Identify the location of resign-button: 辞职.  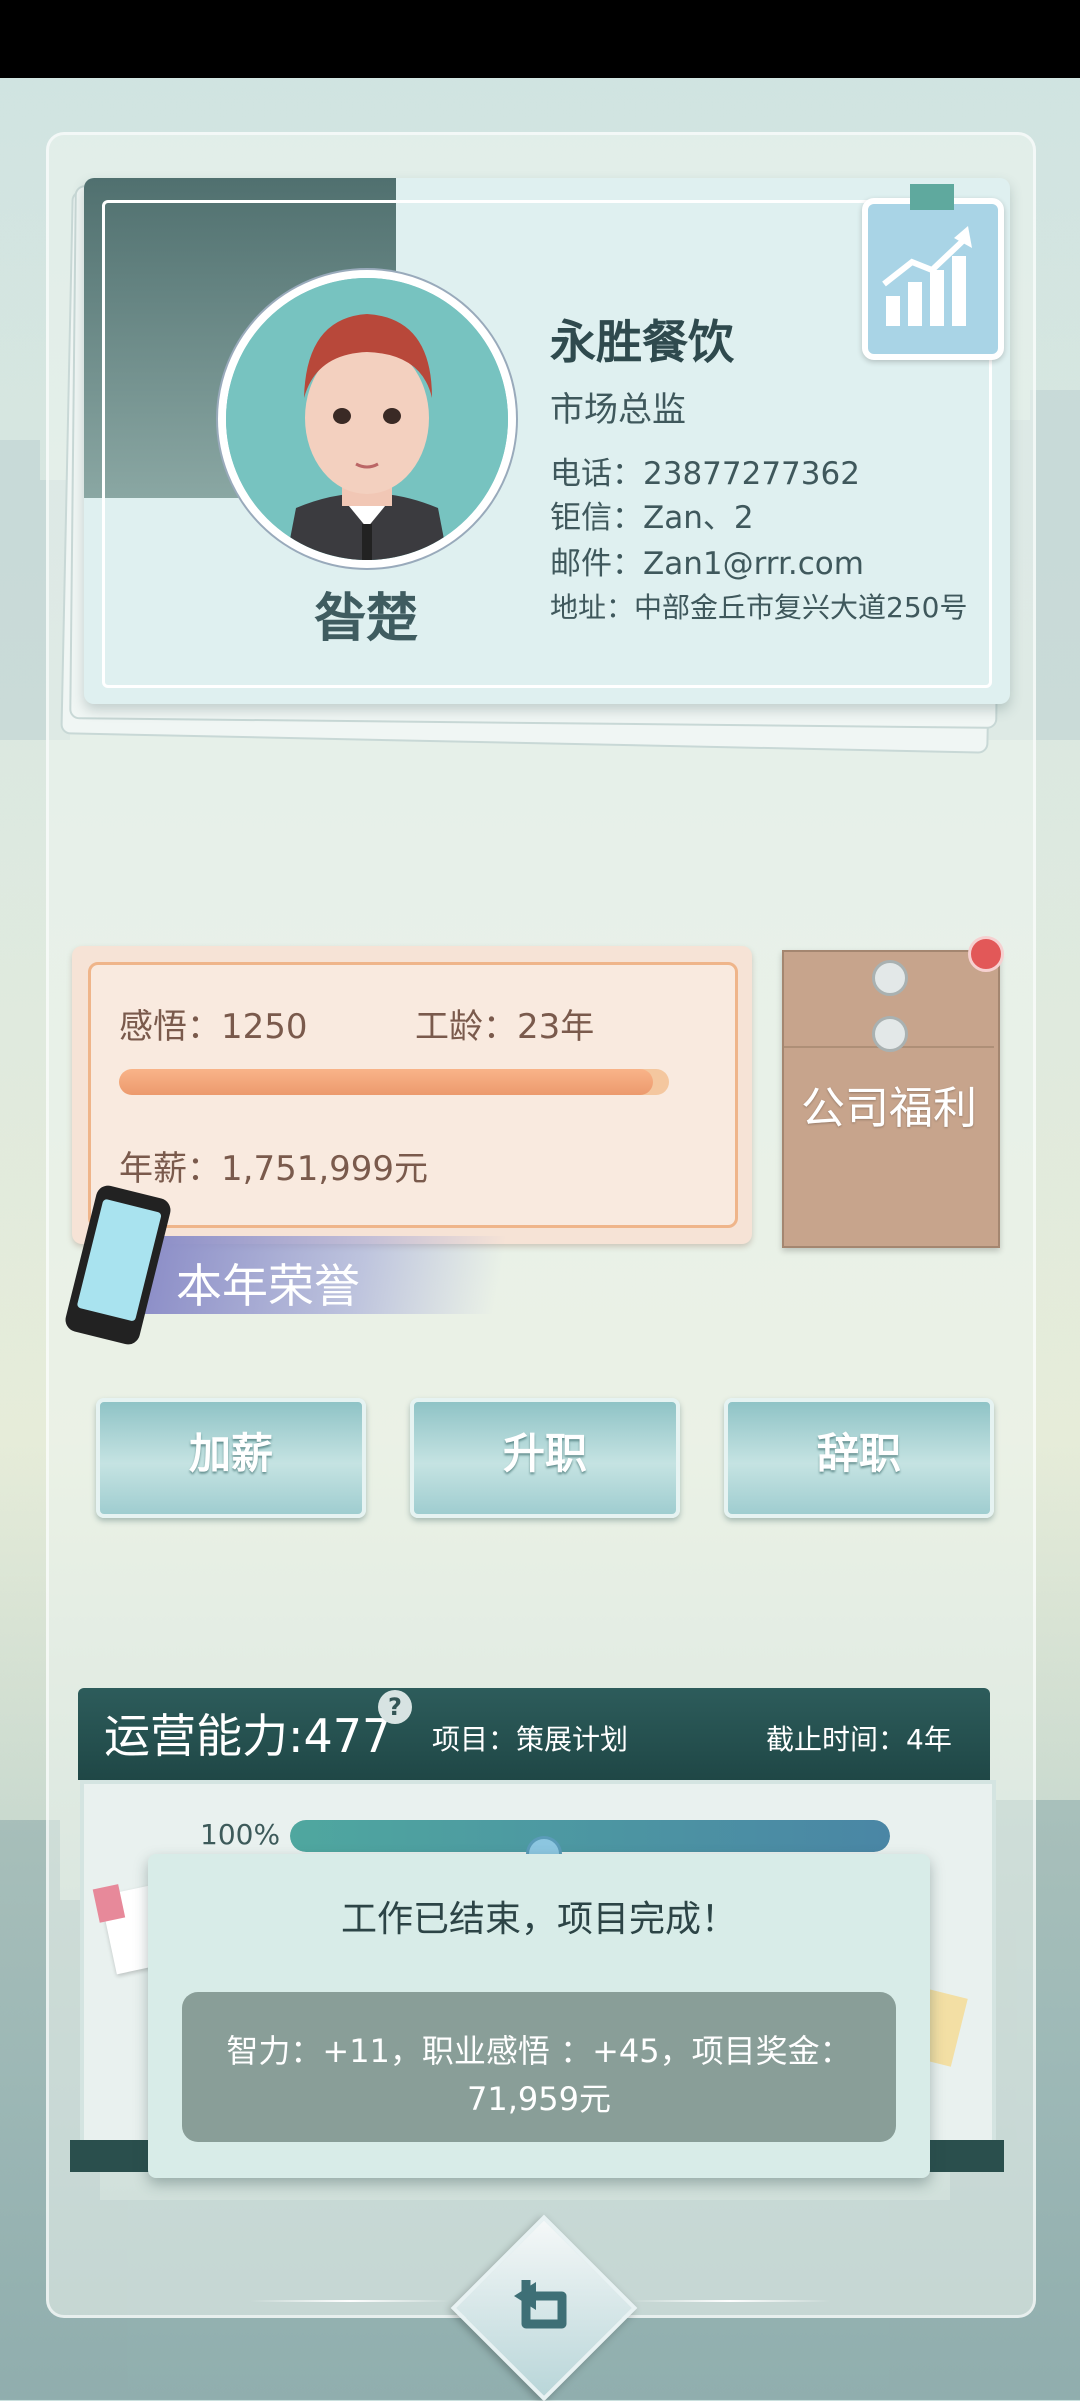
(859, 1458).